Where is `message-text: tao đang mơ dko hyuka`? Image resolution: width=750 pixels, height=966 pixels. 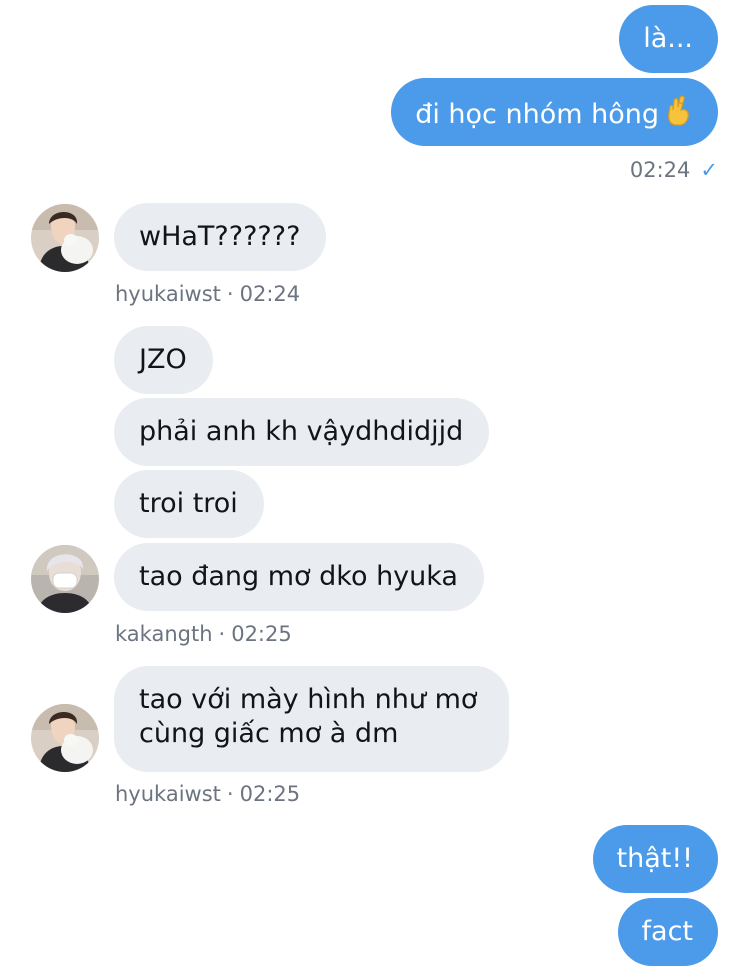 message-text: tao đang mơ dko hyuka is located at coordinates (298, 576).